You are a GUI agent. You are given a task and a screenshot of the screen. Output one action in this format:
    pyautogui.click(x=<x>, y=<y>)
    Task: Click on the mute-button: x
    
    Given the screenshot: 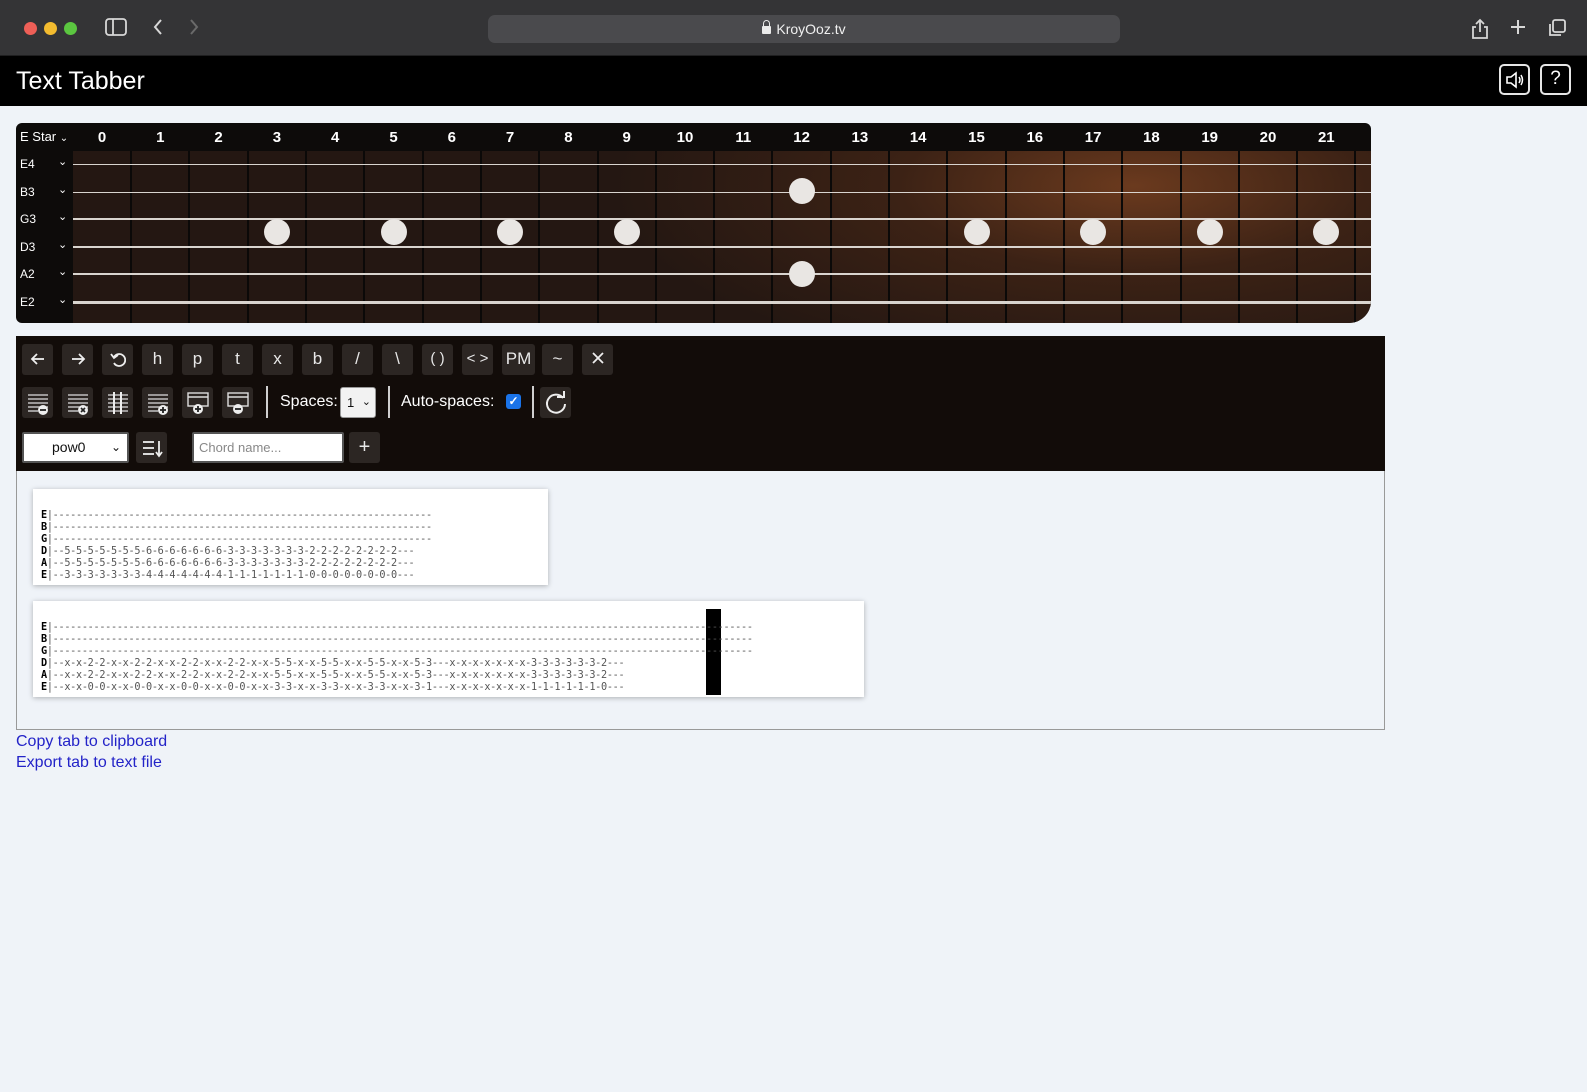 What is the action you would take?
    pyautogui.click(x=277, y=359)
    